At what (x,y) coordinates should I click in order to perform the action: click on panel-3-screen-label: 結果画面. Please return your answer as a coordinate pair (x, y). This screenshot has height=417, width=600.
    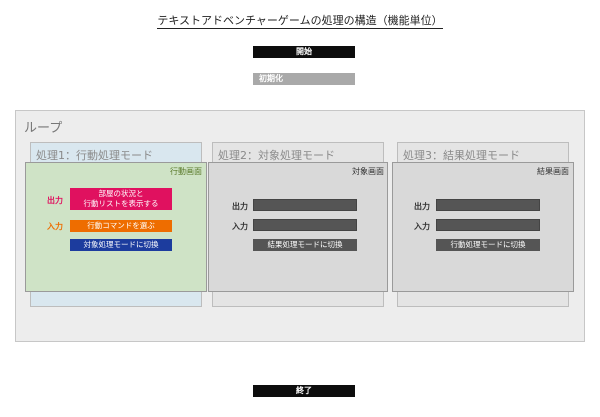
    Looking at the image, I should click on (553, 171).